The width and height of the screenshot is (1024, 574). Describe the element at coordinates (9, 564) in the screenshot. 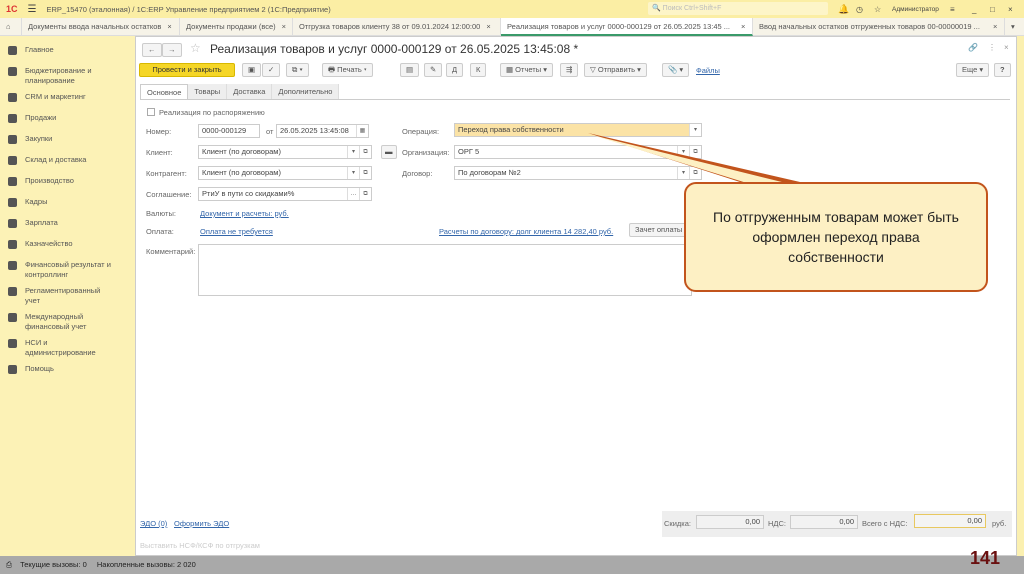

I see `status-icon: ⎙` at that location.